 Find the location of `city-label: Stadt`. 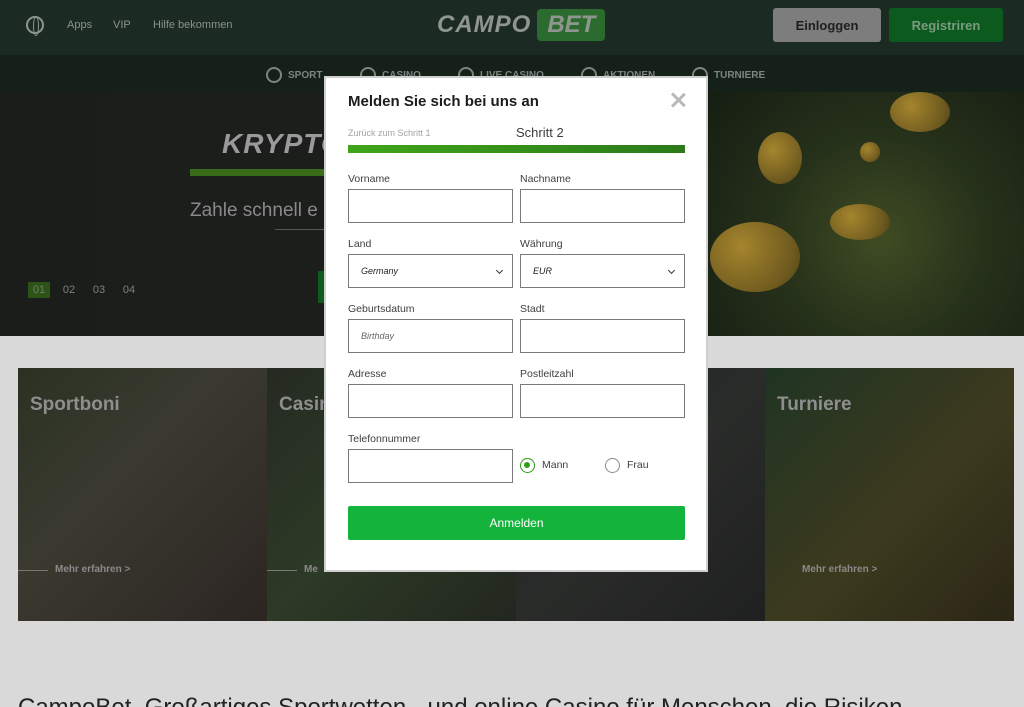

city-label: Stadt is located at coordinates (532, 309).